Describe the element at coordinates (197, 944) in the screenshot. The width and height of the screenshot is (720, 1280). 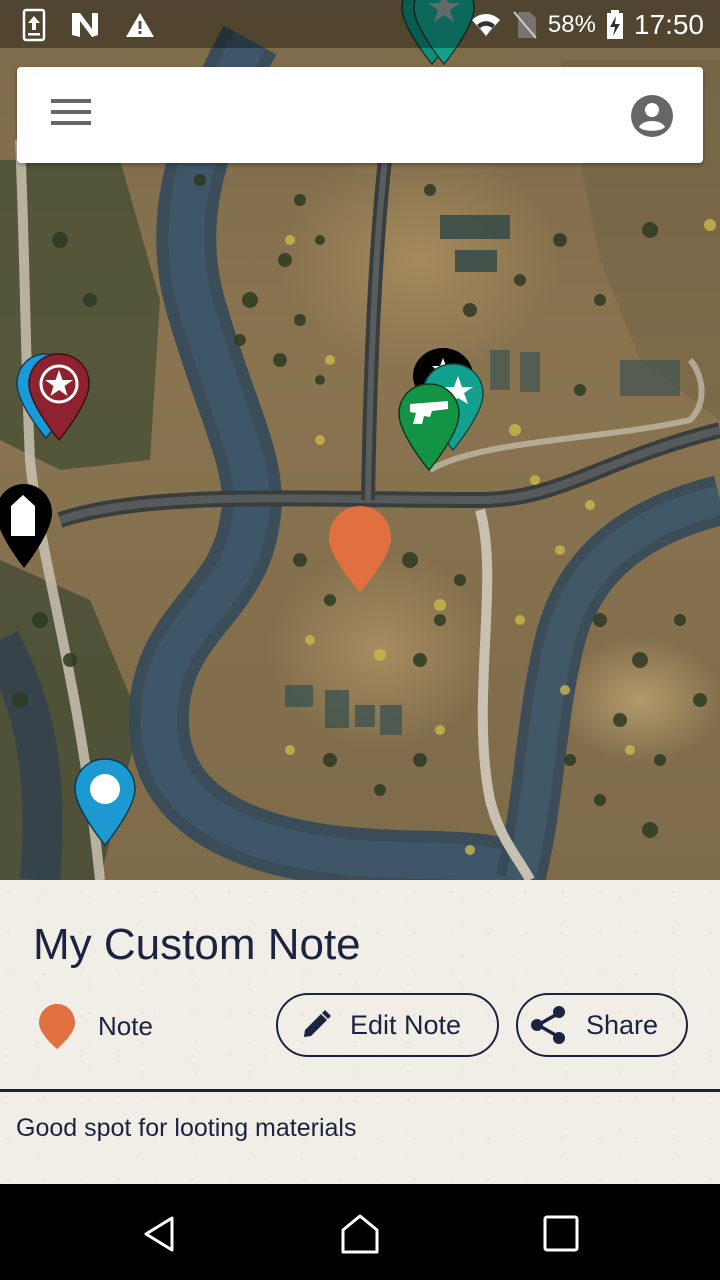
I see `note-title: My Custom Note` at that location.